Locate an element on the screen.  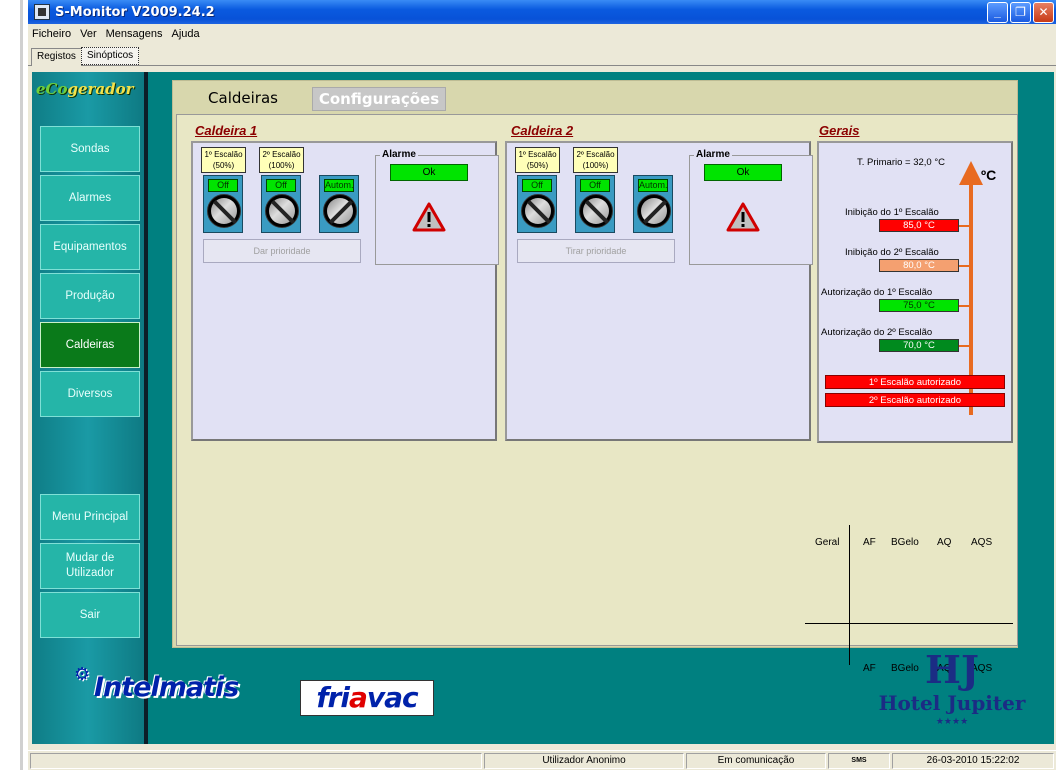
inib-esc1-label: Inibição do 1º Escalão is located at coordinates (892, 212).